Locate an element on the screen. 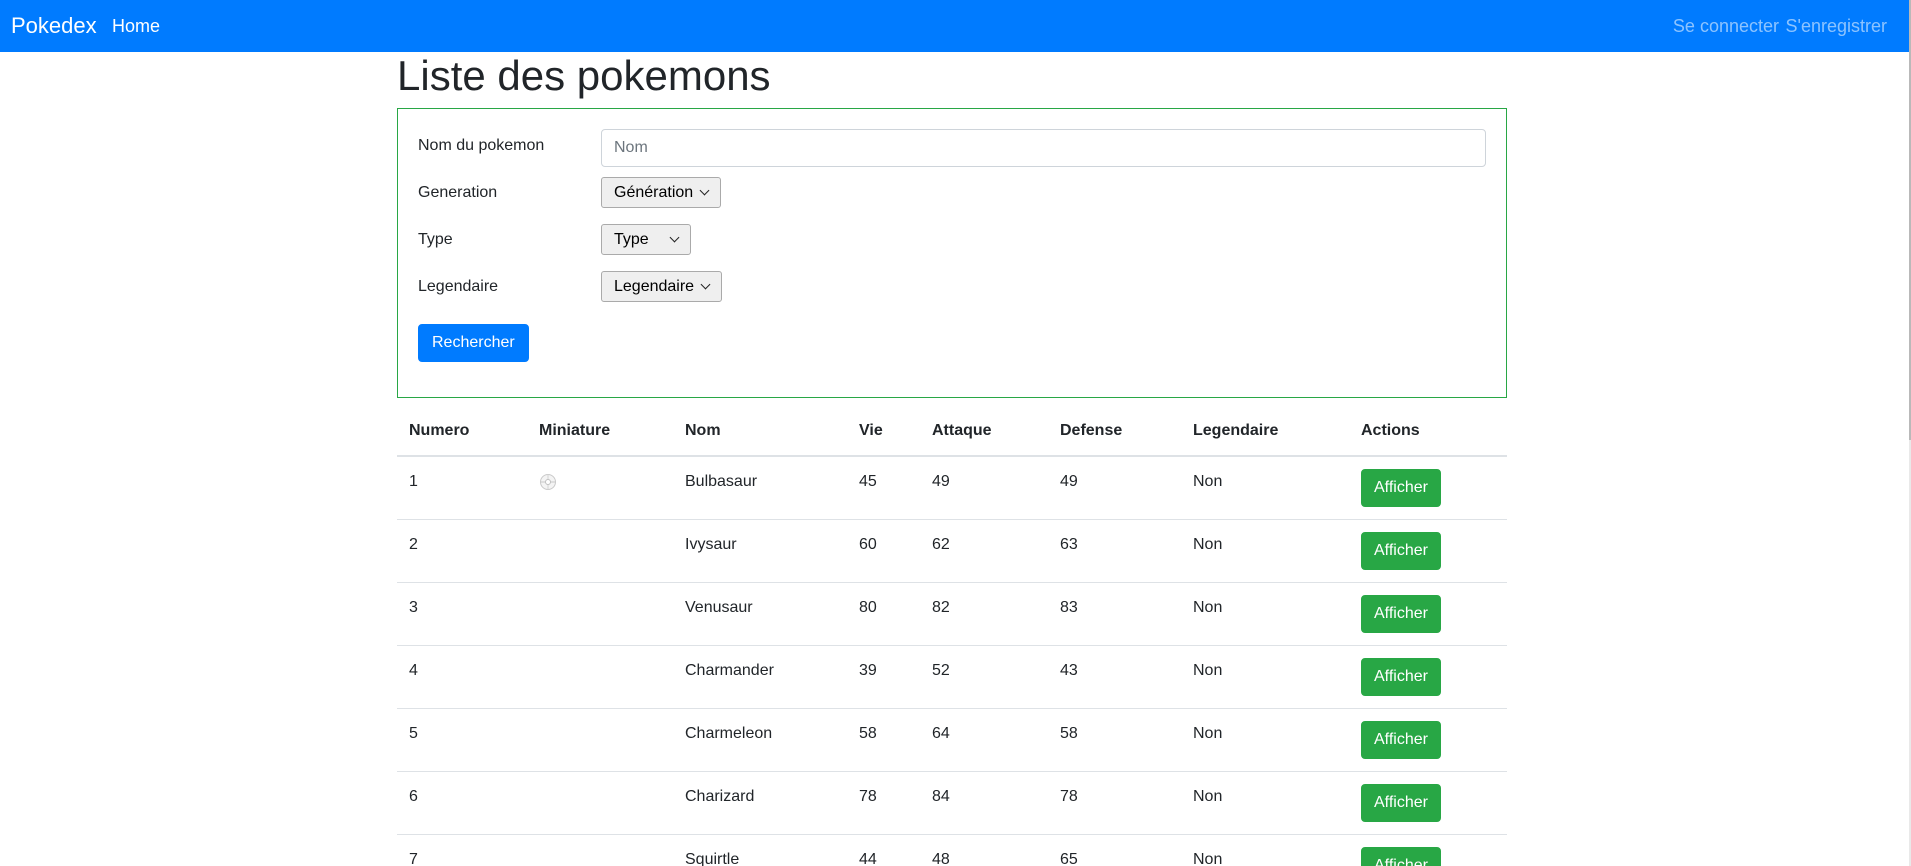 This screenshot has width=1911, height=866. table-row: 6 Charizard 78 84 78 Non Afficher is located at coordinates (952, 802).